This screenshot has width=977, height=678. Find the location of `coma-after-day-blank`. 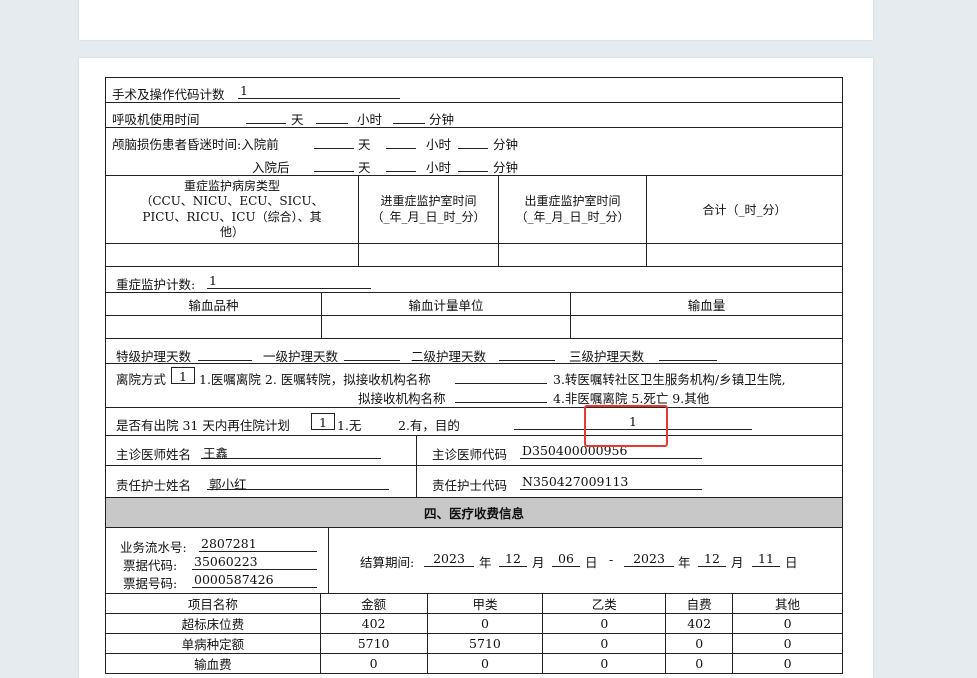

coma-after-day-blank is located at coordinates (334, 164).